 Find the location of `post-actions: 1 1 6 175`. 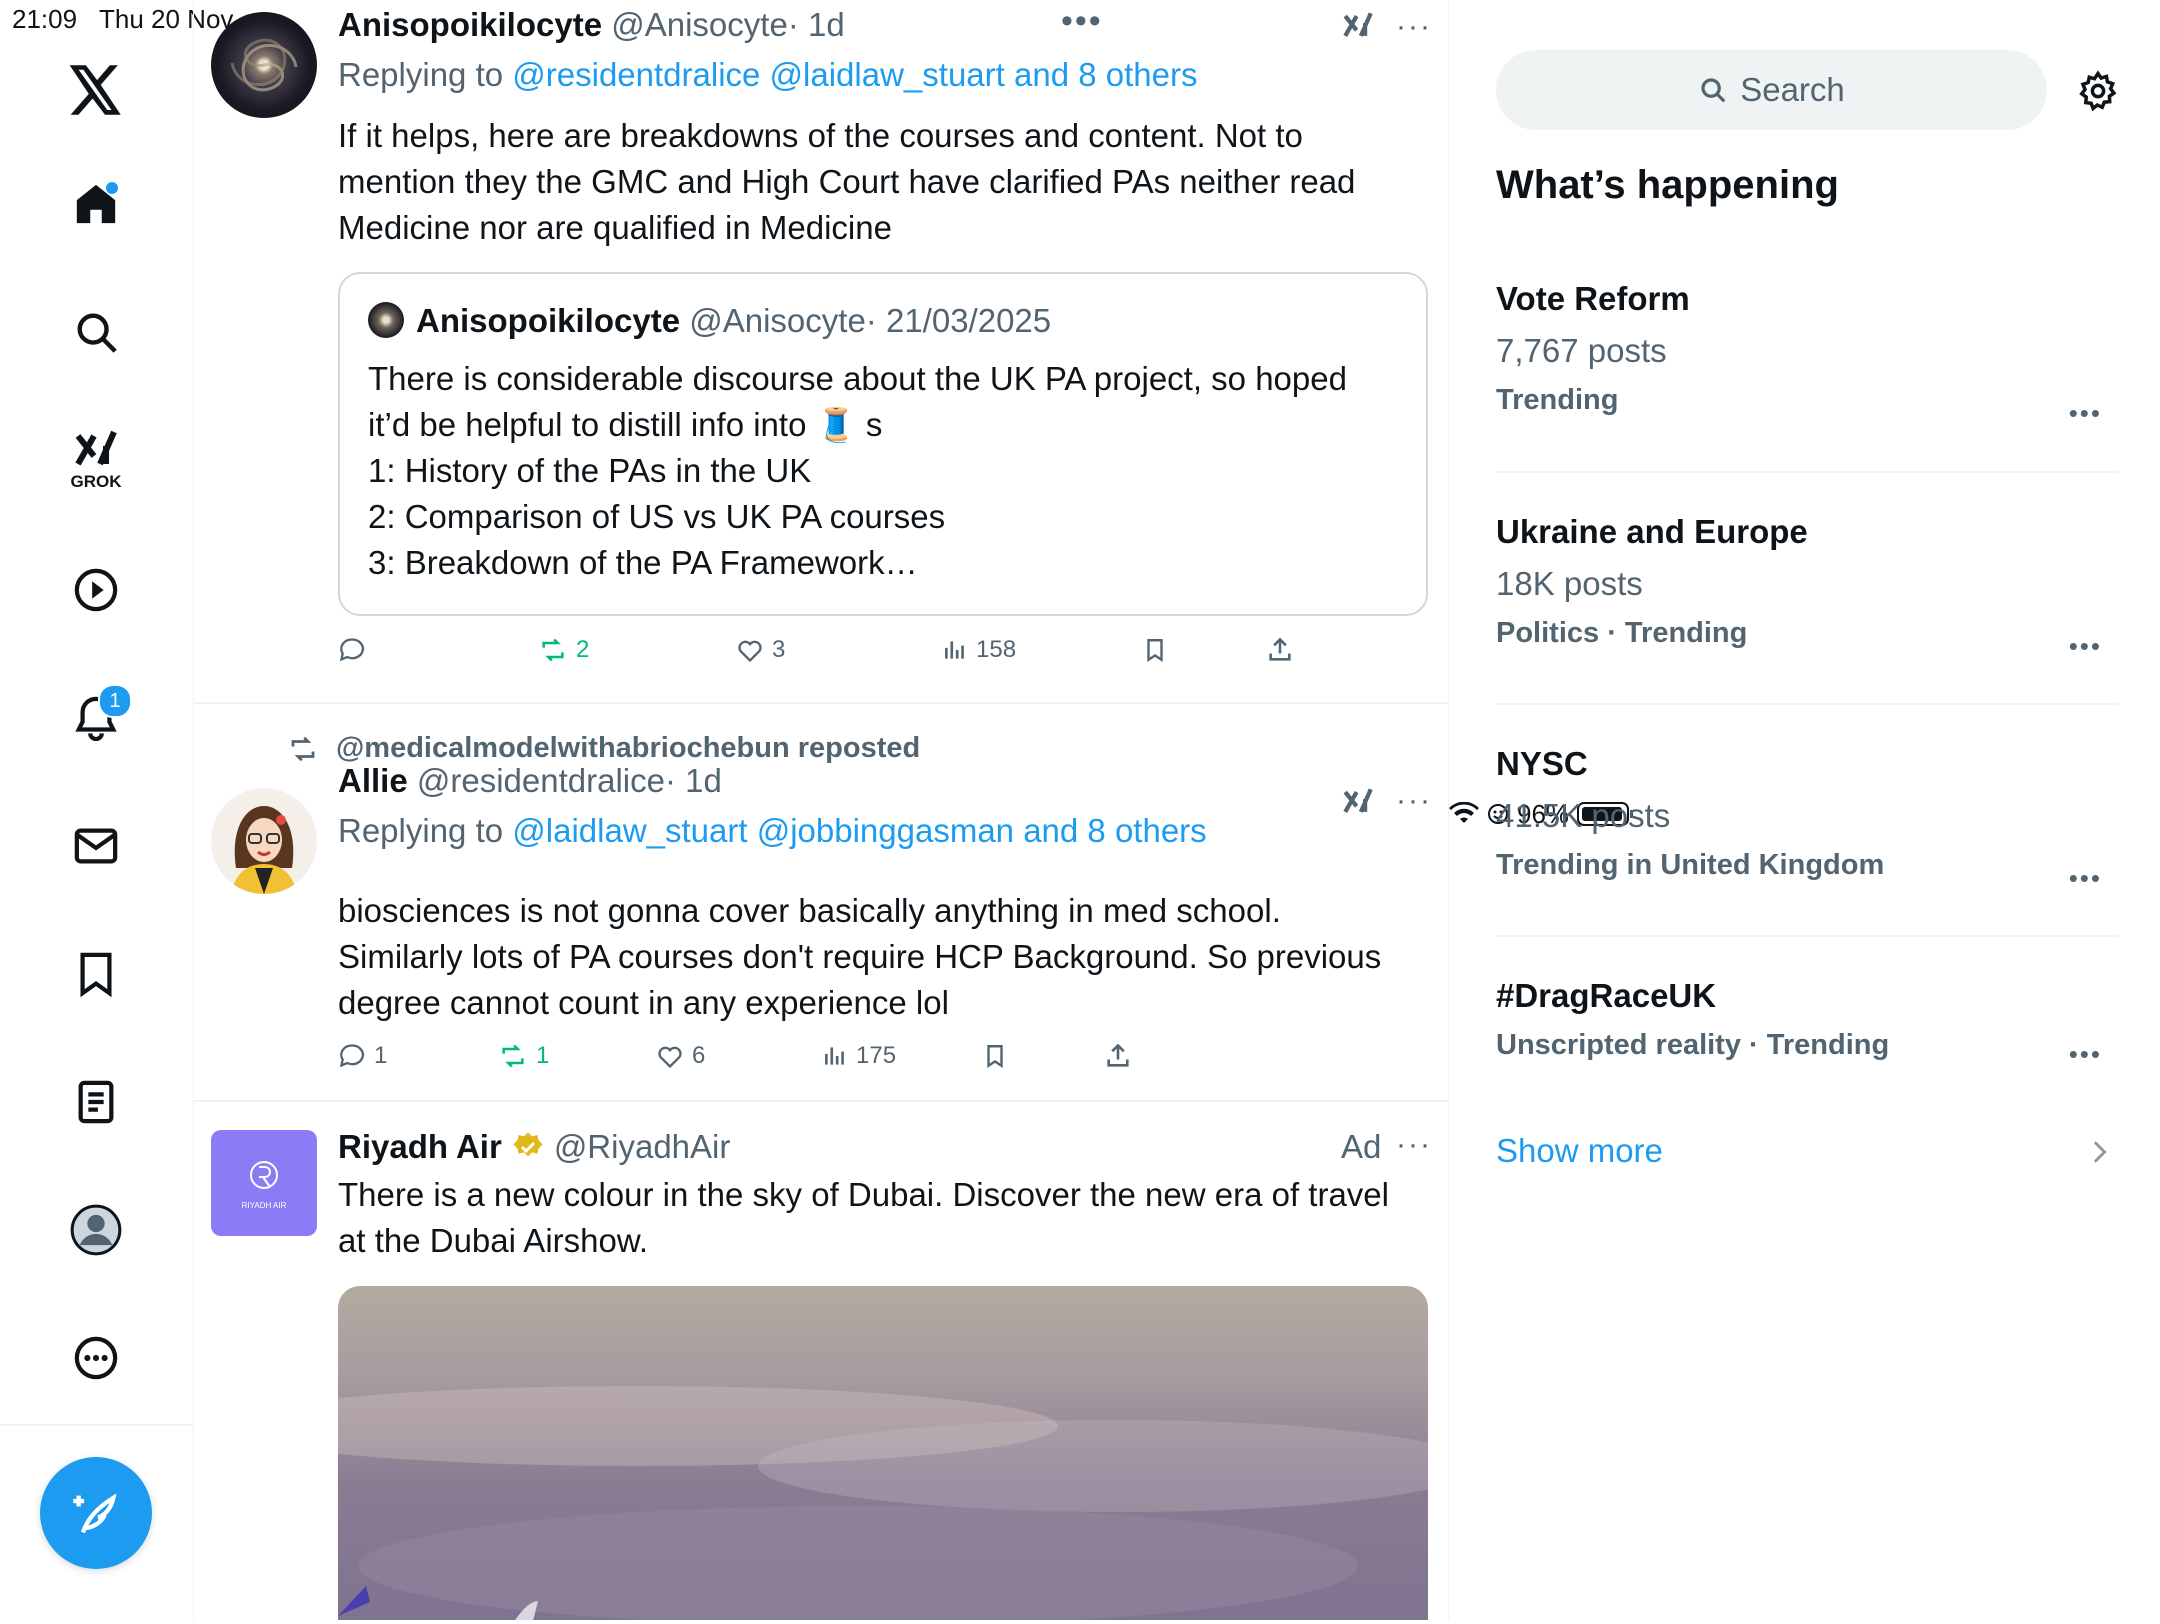

post-actions: 1 1 6 175 is located at coordinates (883, 1062).